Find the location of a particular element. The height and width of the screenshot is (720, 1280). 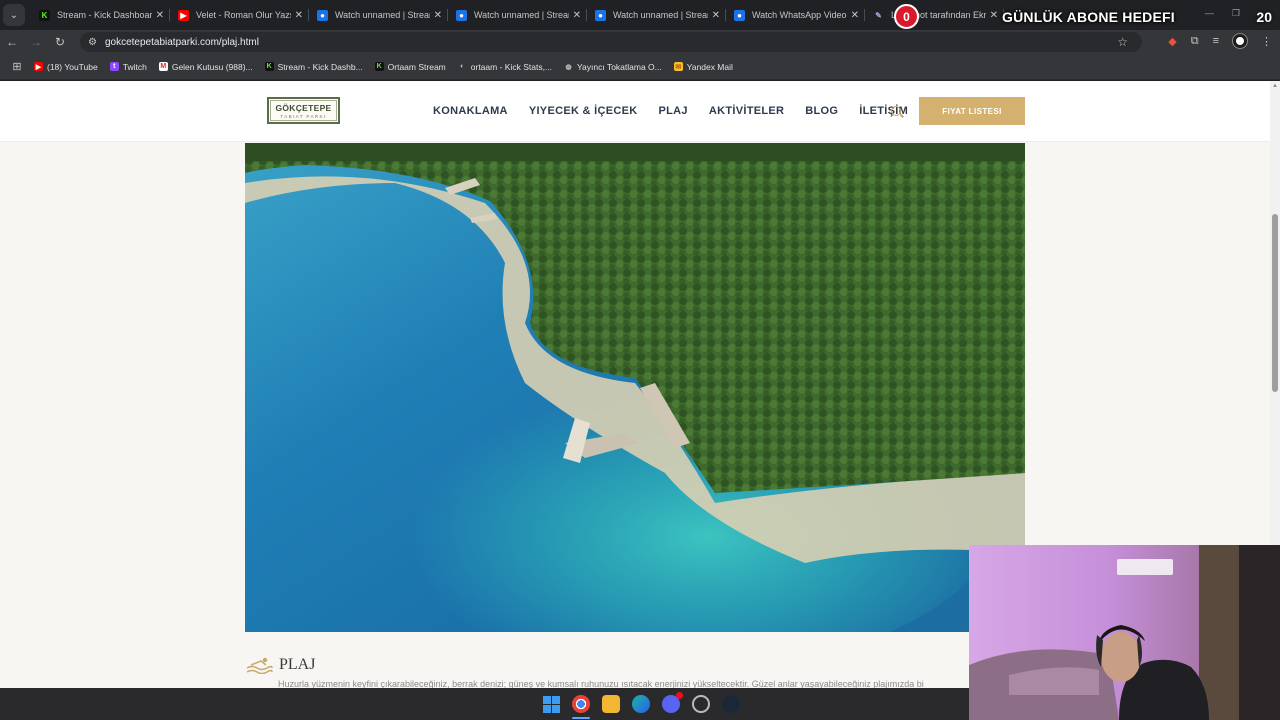

bookmark-item: ▶ (18) YouTube is located at coordinates (66, 67).